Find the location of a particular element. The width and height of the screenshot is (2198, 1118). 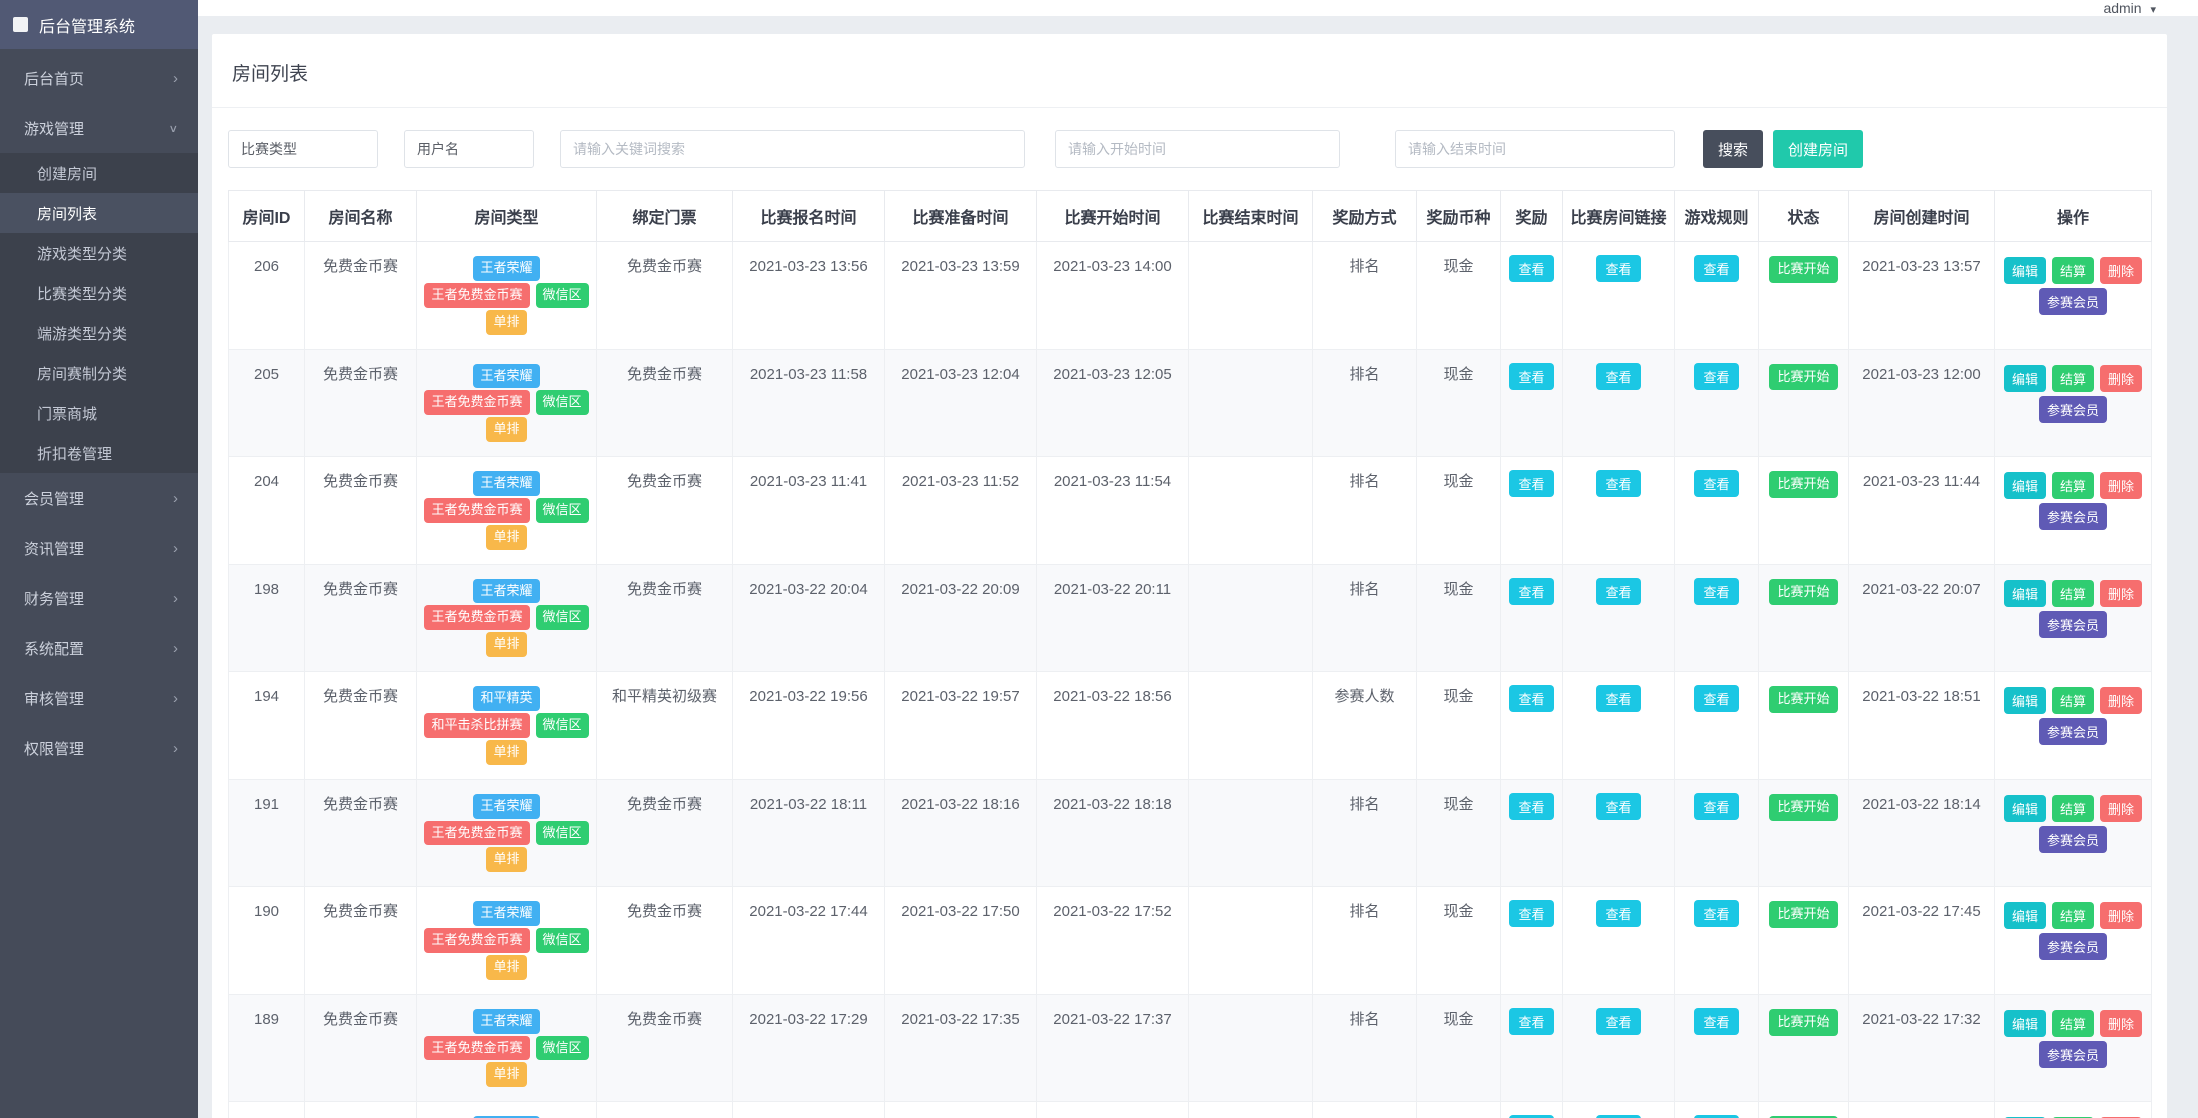

submenu-item-room-format-category: 房间赛制分类 is located at coordinates (99, 373).